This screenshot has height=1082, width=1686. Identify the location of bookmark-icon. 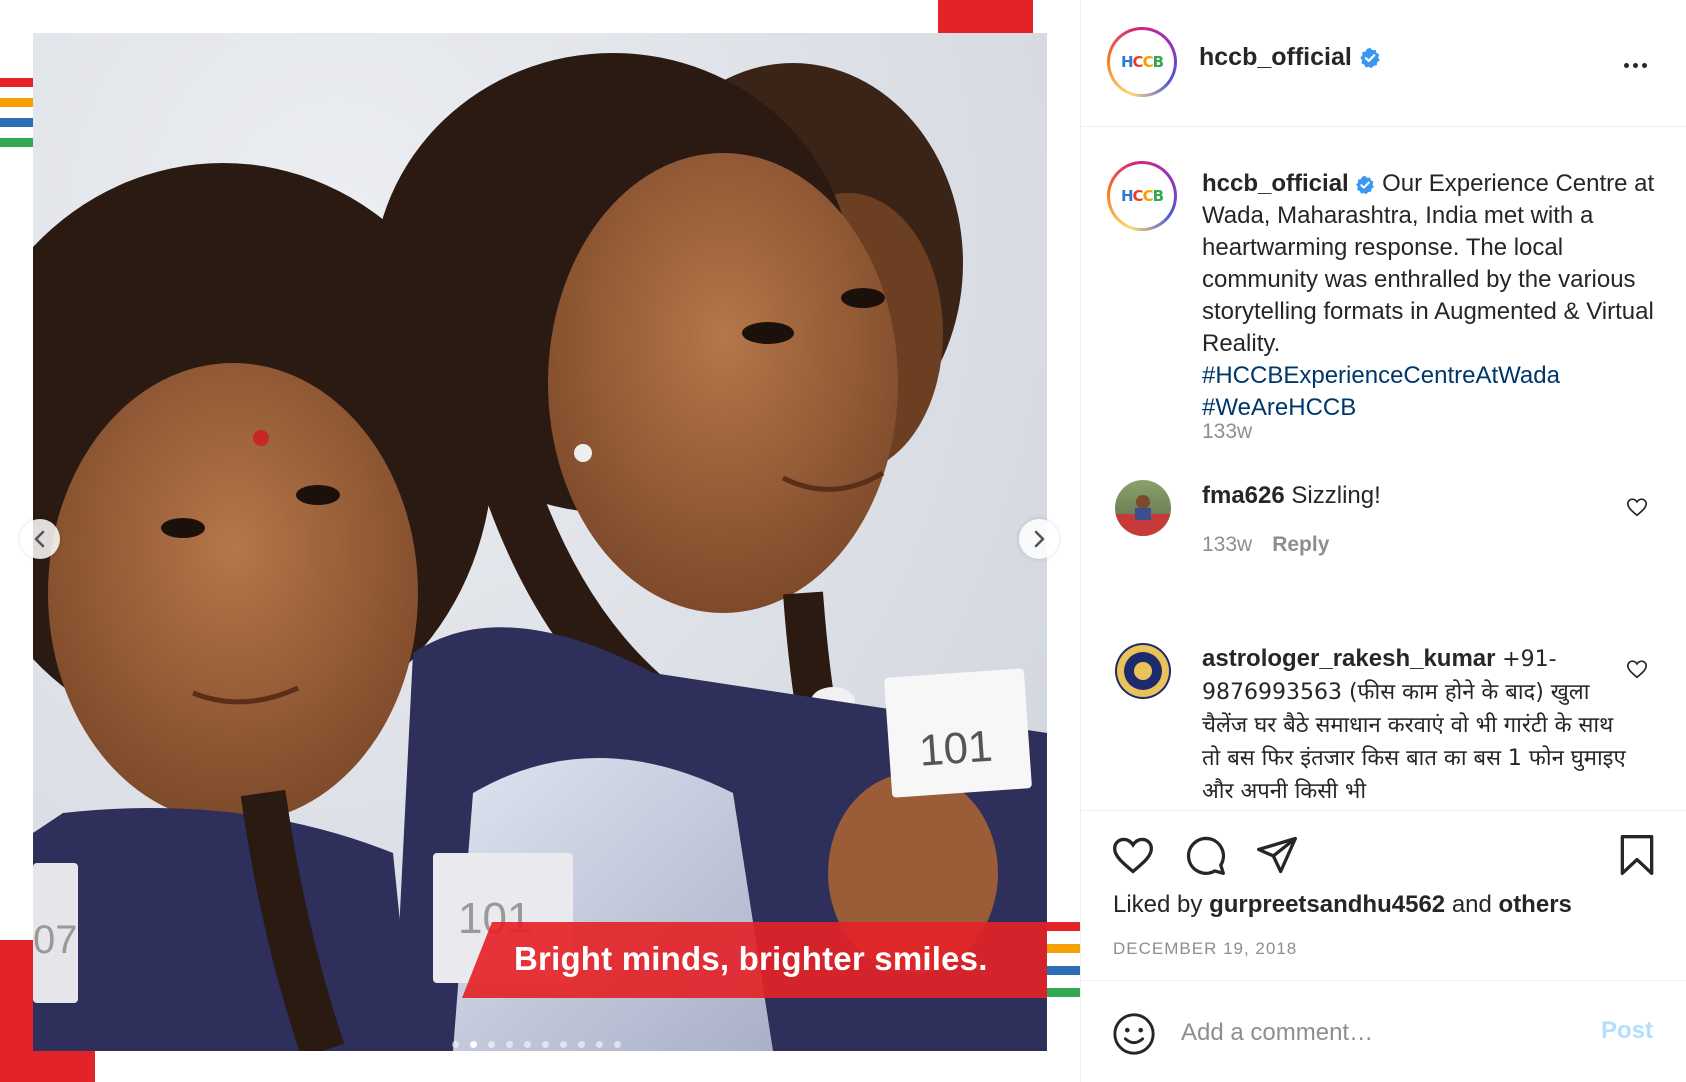
(1637, 855).